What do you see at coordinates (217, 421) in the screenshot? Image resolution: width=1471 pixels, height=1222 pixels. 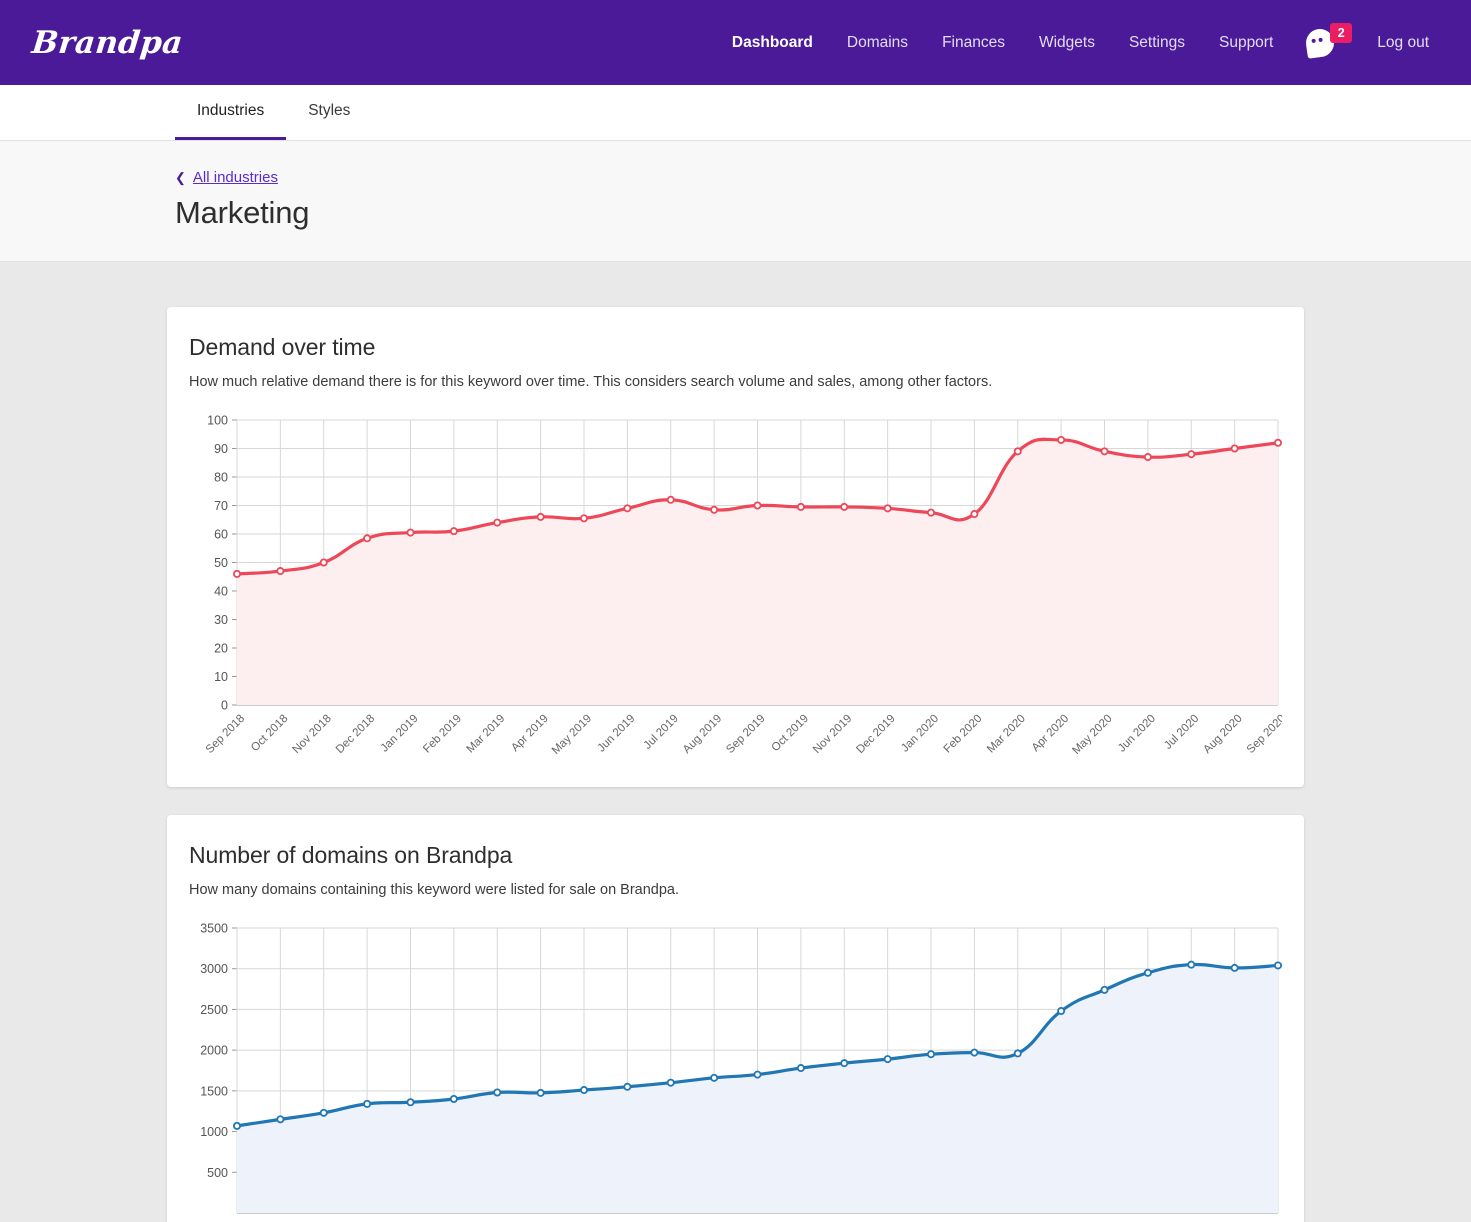 I see `svg-text: 100` at bounding box center [217, 421].